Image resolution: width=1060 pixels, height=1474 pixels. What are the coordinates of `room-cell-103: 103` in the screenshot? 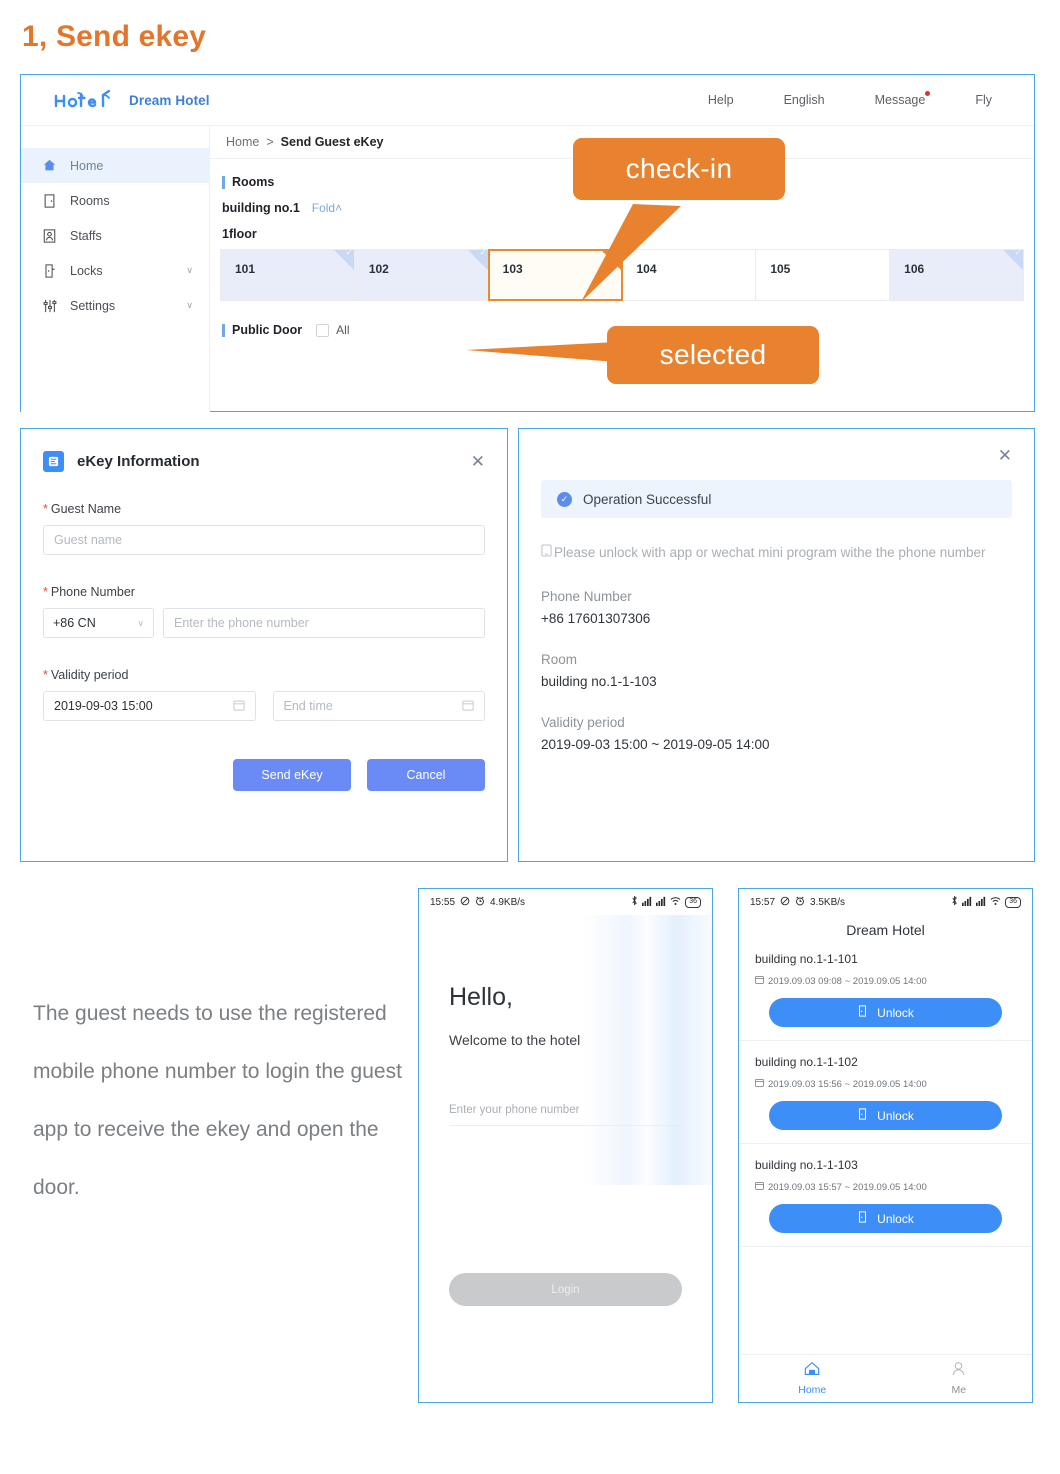 It's located at (555, 275).